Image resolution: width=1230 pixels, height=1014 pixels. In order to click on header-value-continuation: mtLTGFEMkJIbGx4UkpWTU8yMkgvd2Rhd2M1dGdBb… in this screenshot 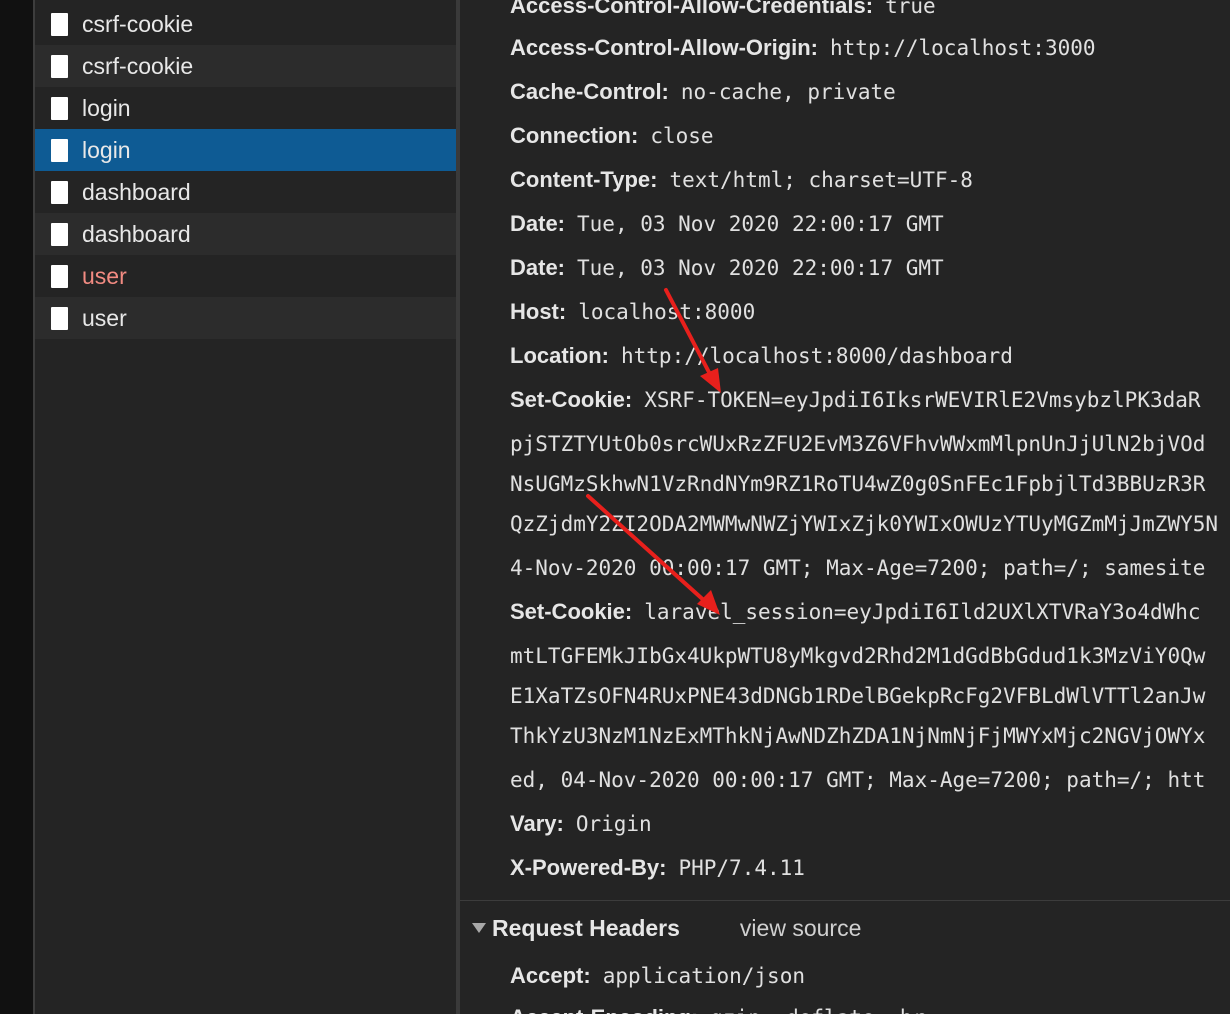, I will do `click(858, 656)`.